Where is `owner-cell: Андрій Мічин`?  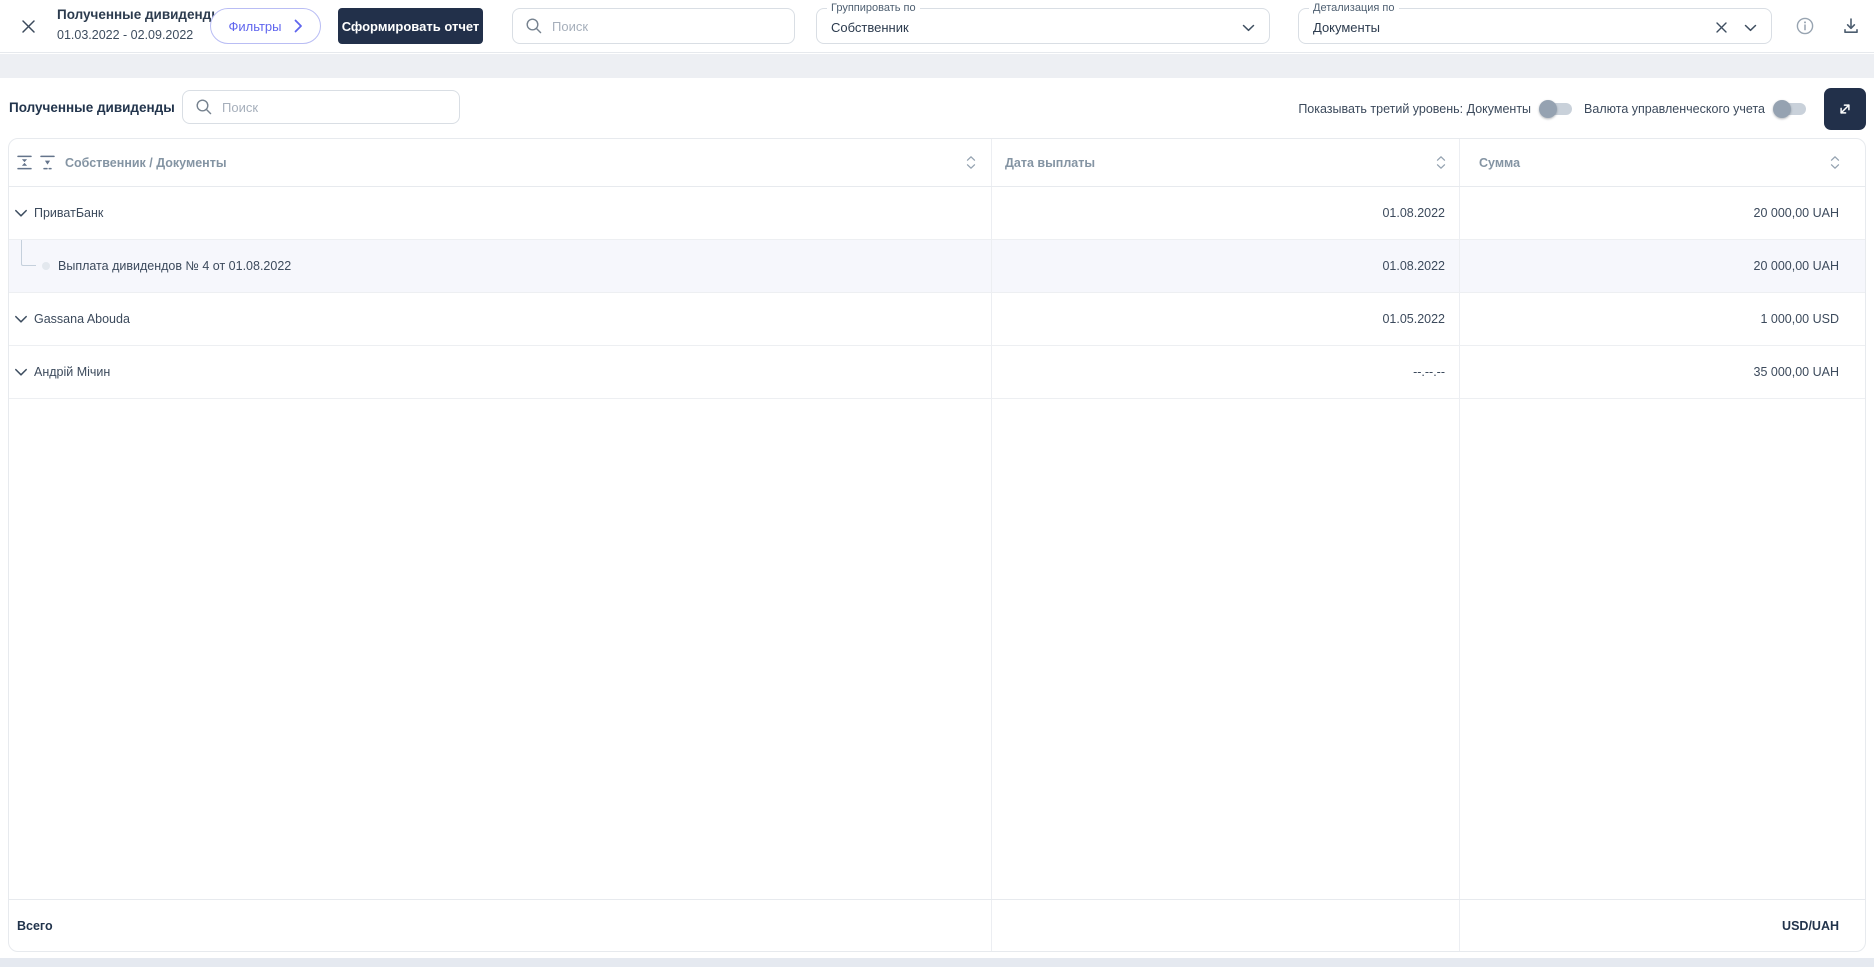 owner-cell: Андрій Мічин is located at coordinates (500, 372).